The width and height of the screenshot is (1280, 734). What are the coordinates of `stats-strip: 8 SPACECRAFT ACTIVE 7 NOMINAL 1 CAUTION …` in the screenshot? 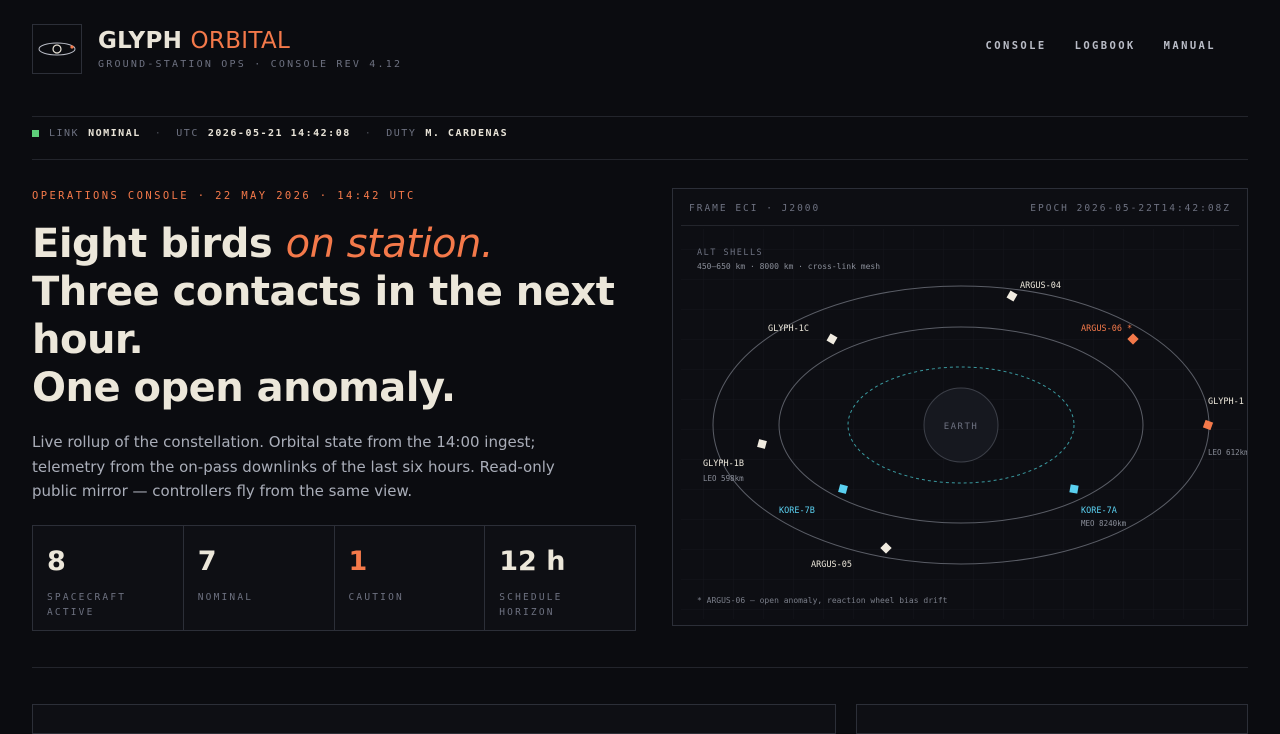 It's located at (334, 578).